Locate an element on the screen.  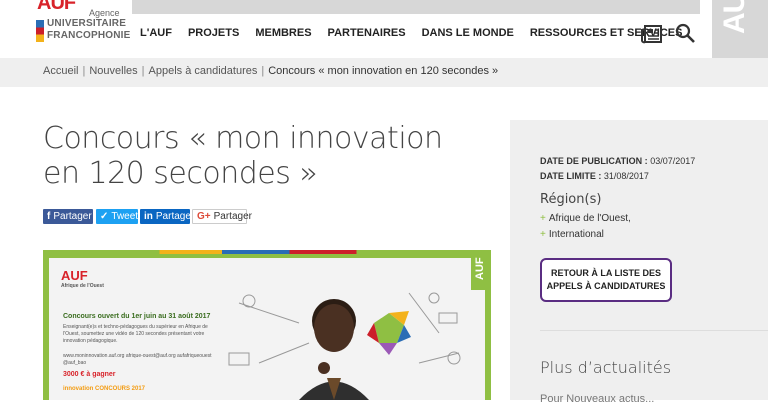
region-label: International is located at coordinates (576, 234).